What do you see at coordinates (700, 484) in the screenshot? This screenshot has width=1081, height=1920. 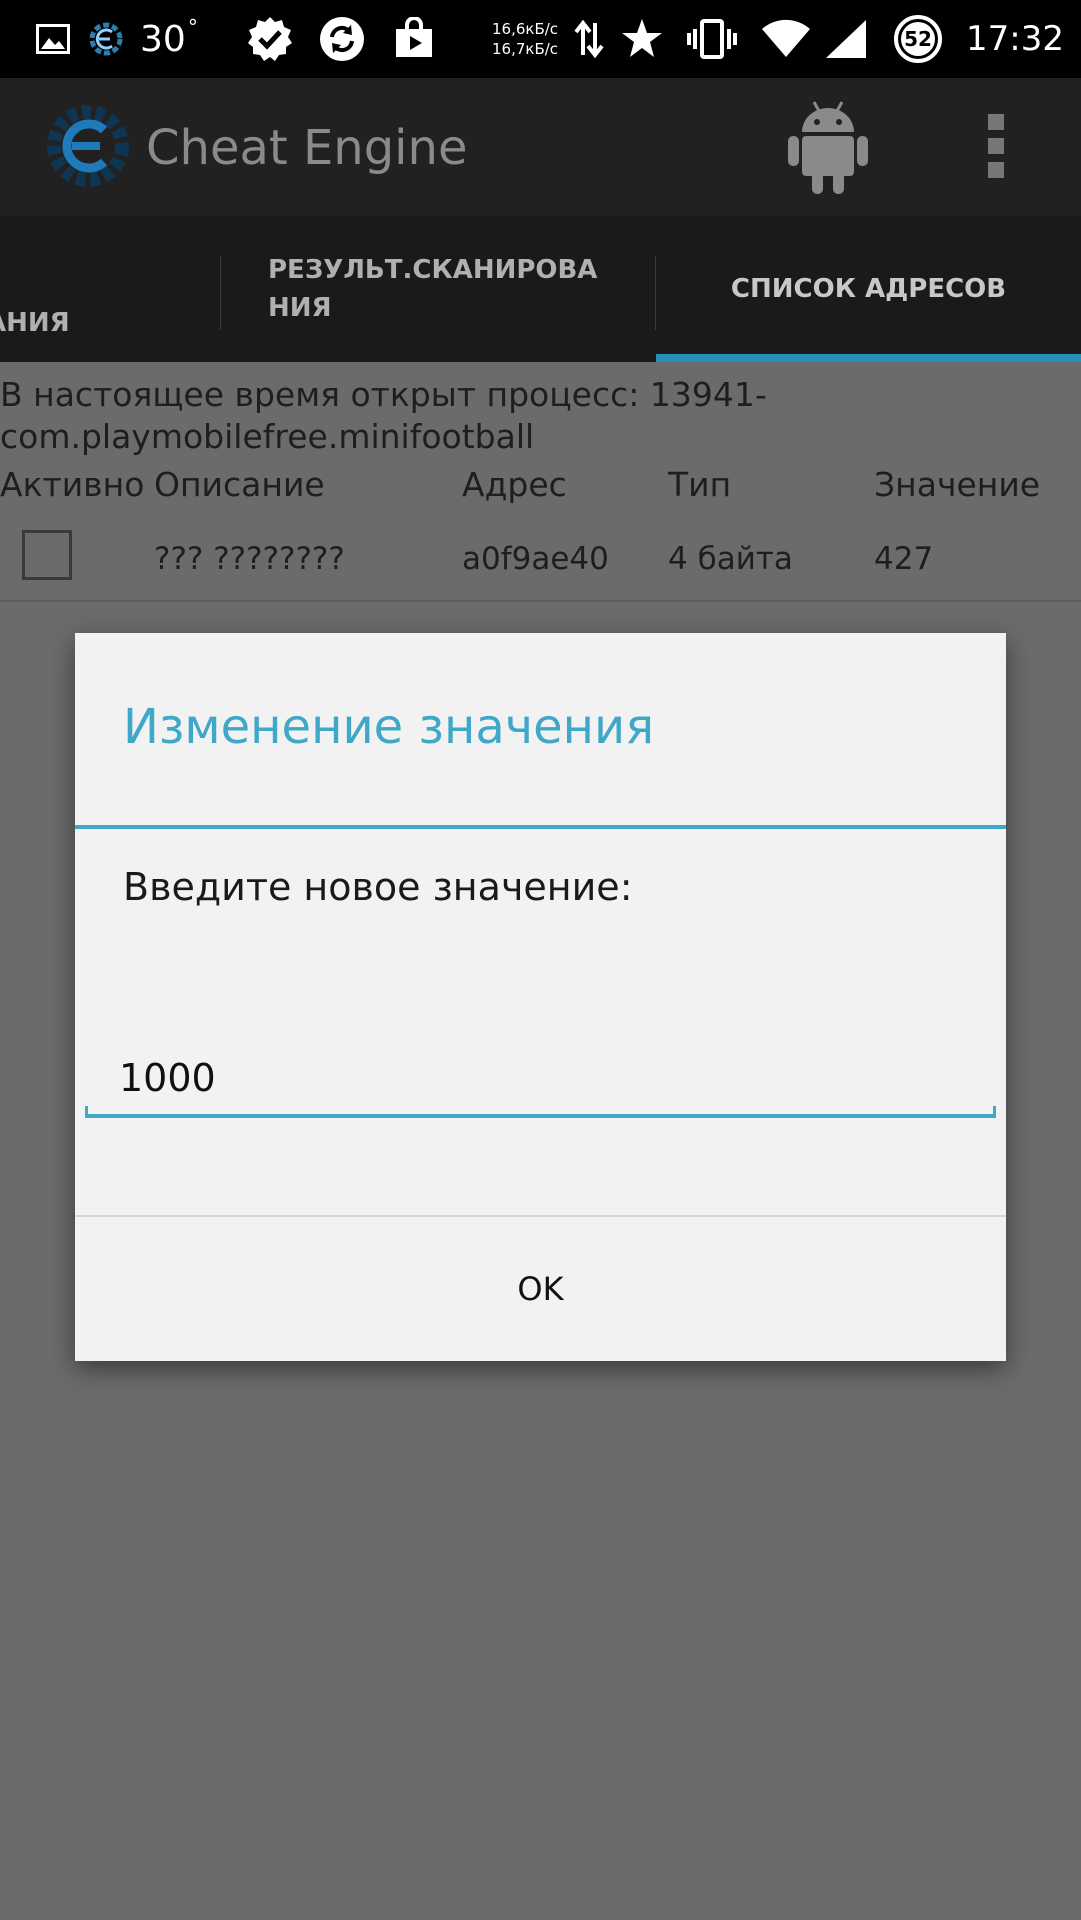 I see `column-header-type: Тип` at bounding box center [700, 484].